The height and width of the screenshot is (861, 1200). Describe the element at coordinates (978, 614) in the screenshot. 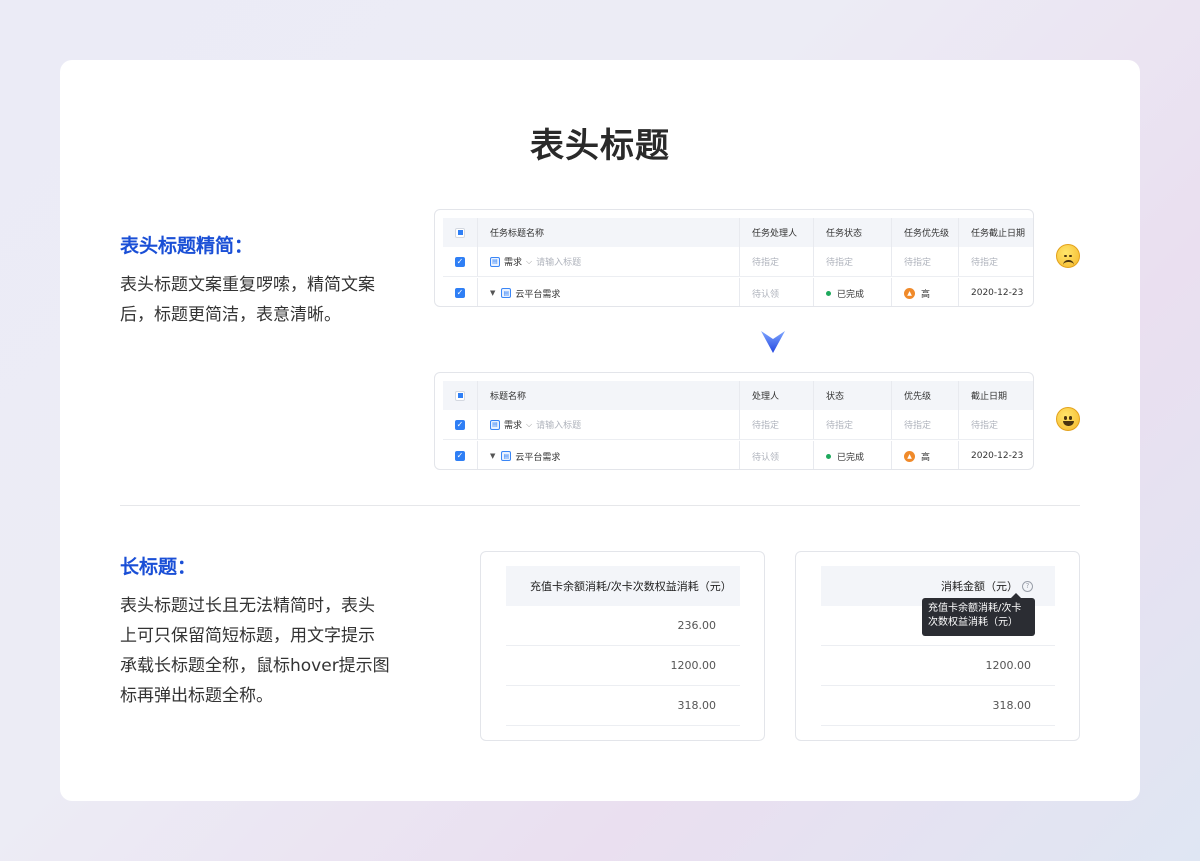

I see `header-tooltip: 充值卡余额消耗/次卡次数权益消耗（元）` at that location.